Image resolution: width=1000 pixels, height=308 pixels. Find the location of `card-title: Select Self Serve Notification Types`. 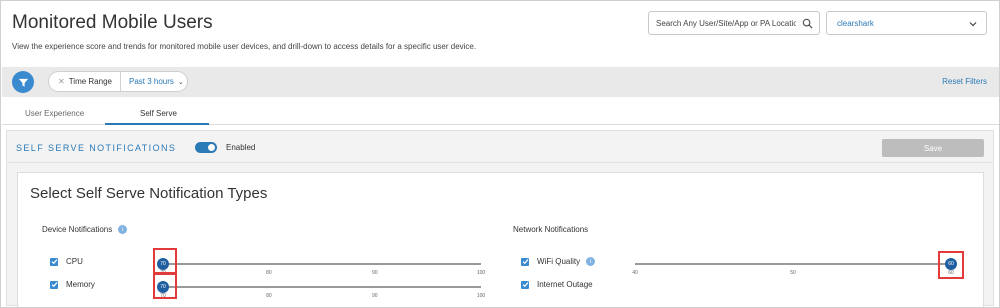

card-title: Select Self Serve Notification Types is located at coordinates (149, 193).